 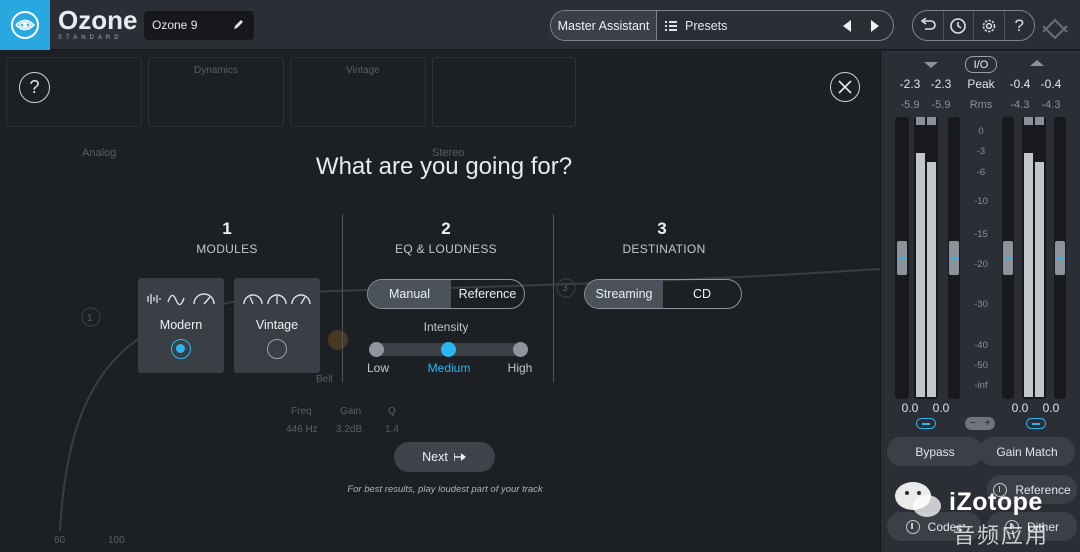 I want to click on input-peak-l: -2.3, so click(x=910, y=84).